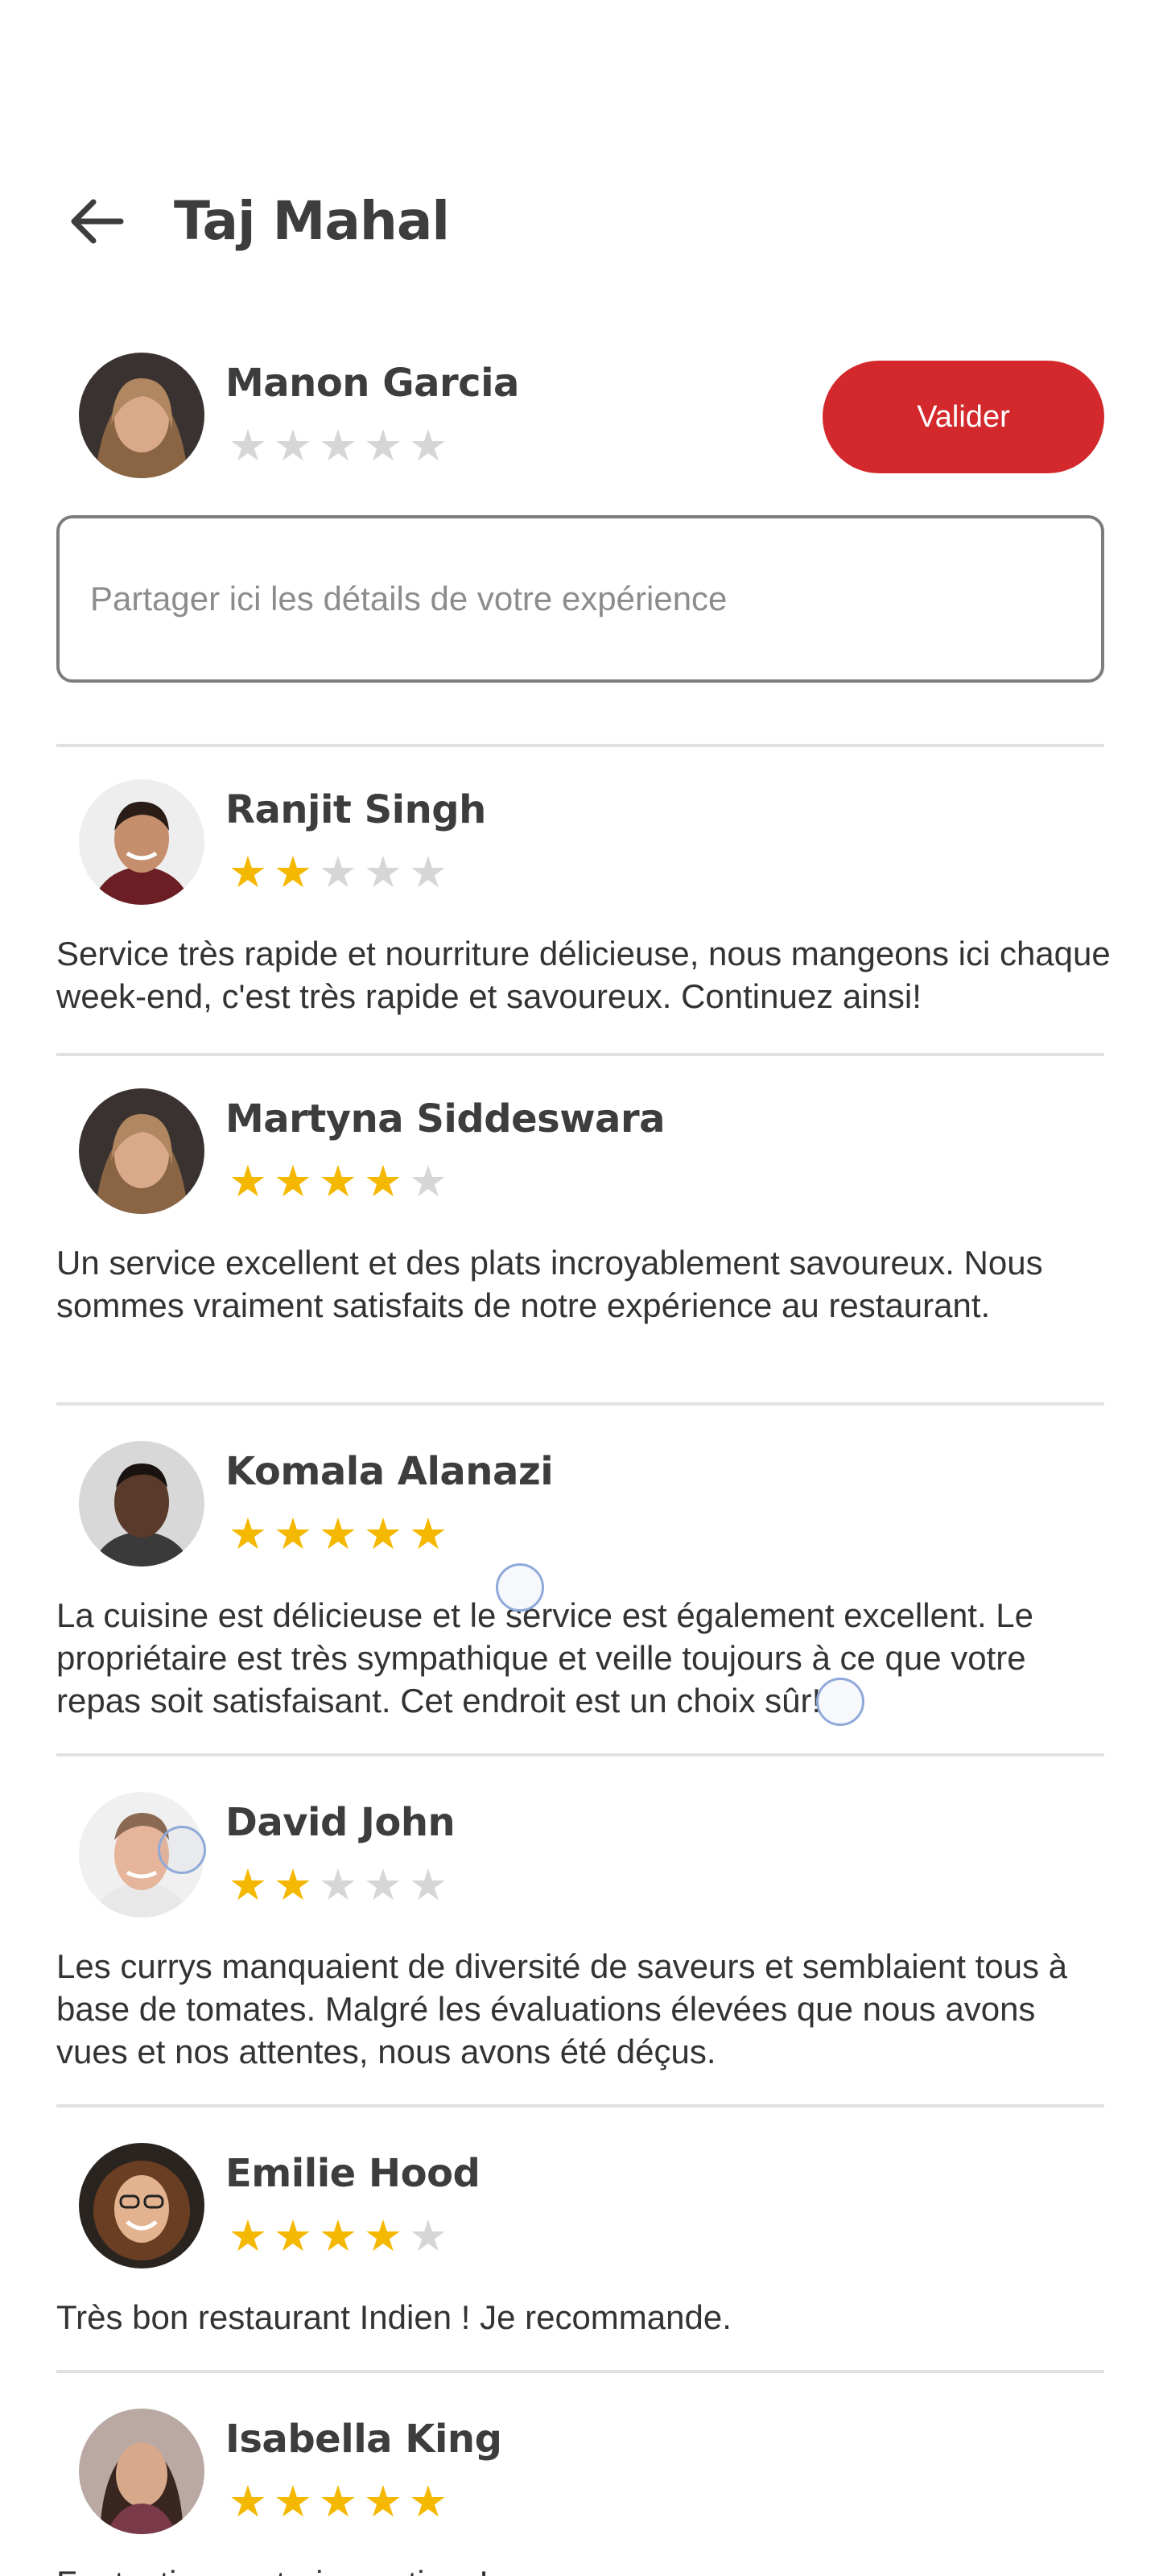 The width and height of the screenshot is (1159, 2576). I want to click on review-text-input, so click(580, 598).